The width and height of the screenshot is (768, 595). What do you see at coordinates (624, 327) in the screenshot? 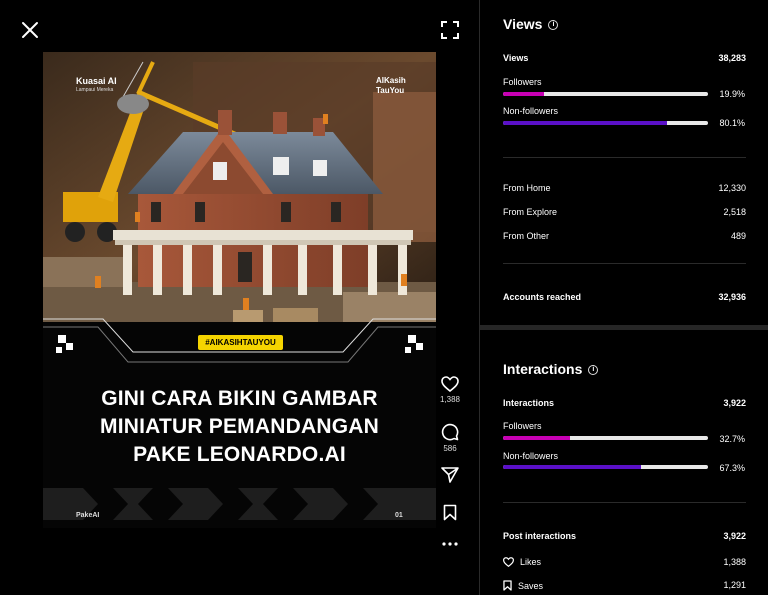
I see `section-divider` at bounding box center [624, 327].